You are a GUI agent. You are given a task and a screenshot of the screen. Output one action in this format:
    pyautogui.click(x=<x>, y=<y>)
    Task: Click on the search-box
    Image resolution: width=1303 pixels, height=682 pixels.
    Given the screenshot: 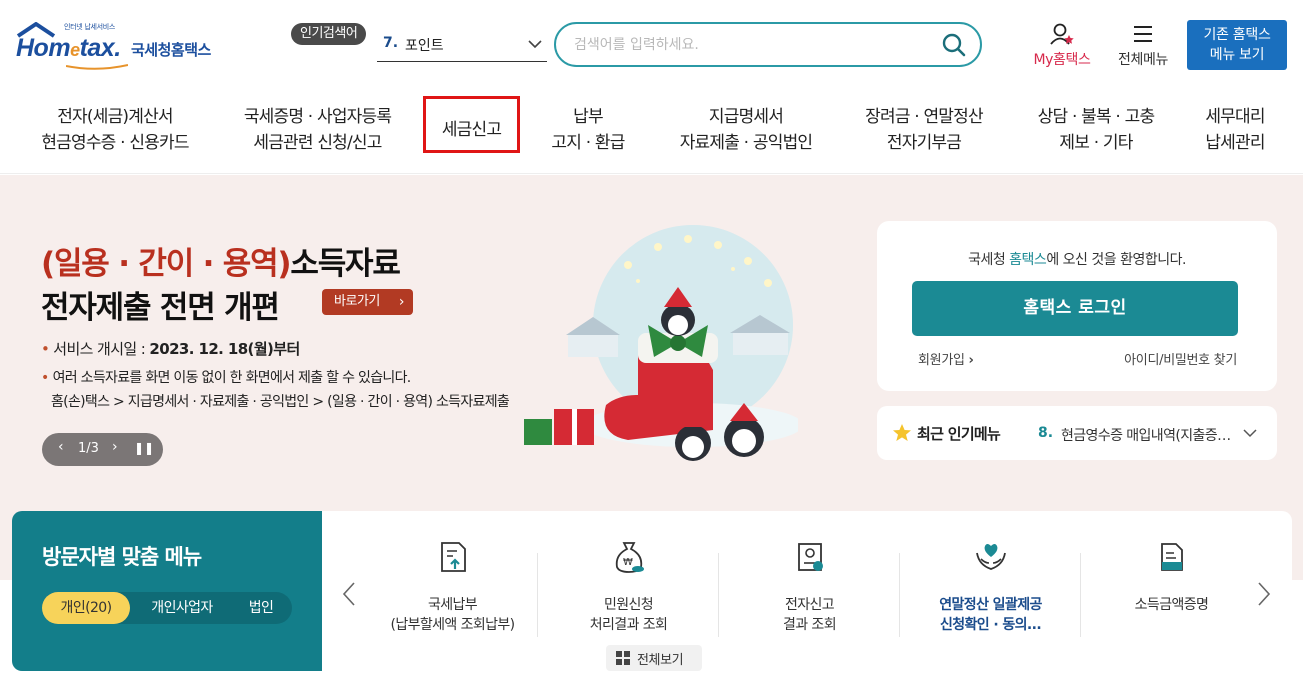 What is the action you would take?
    pyautogui.click(x=768, y=44)
    